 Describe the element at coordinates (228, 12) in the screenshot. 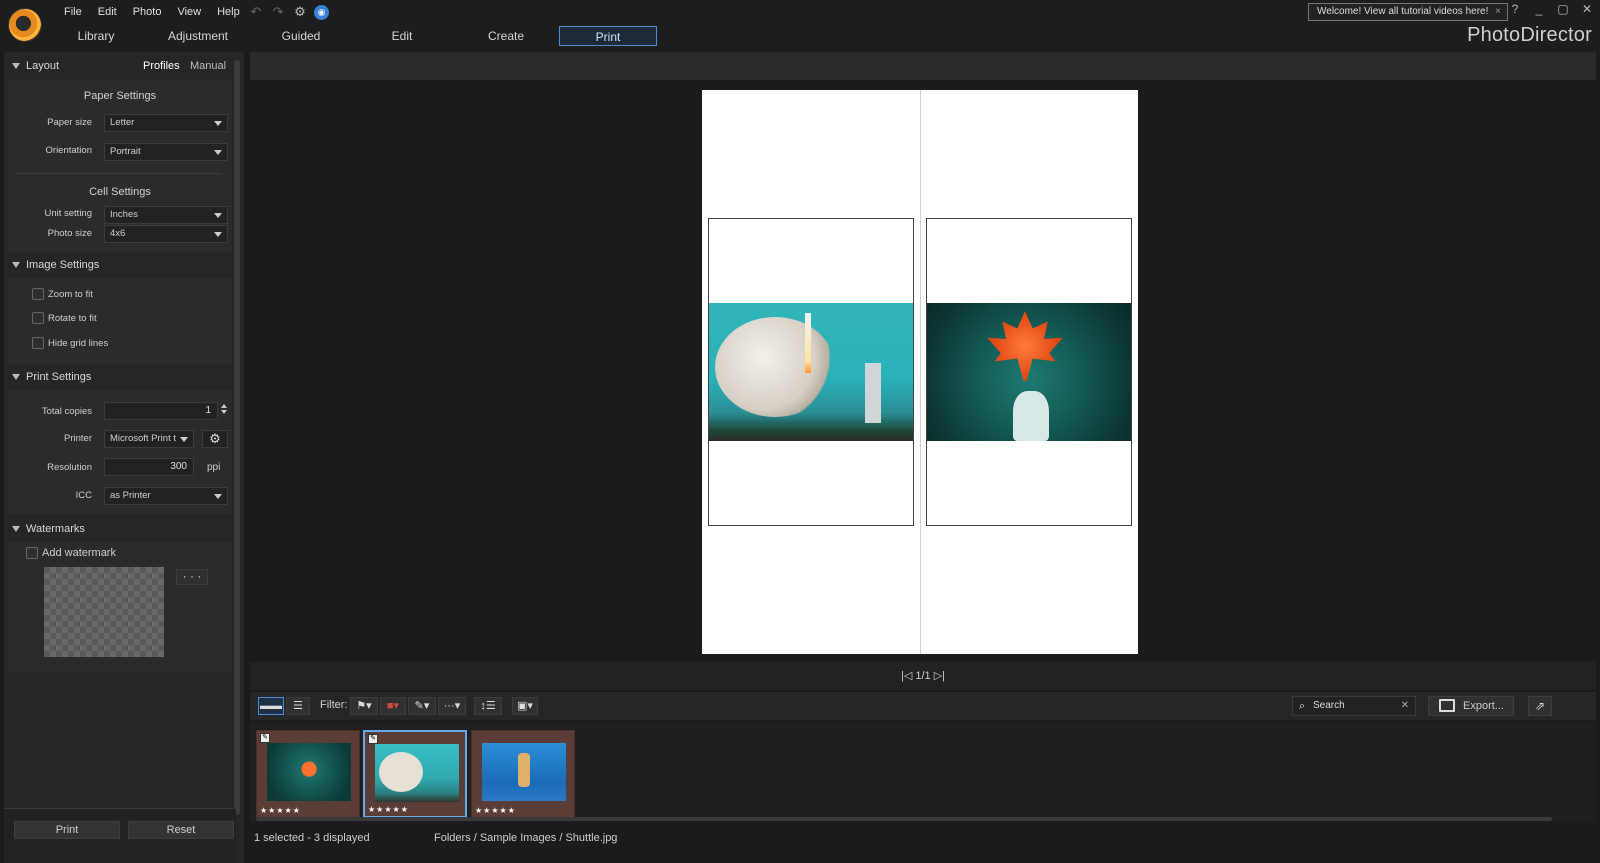

I see `menu-help: Help` at that location.